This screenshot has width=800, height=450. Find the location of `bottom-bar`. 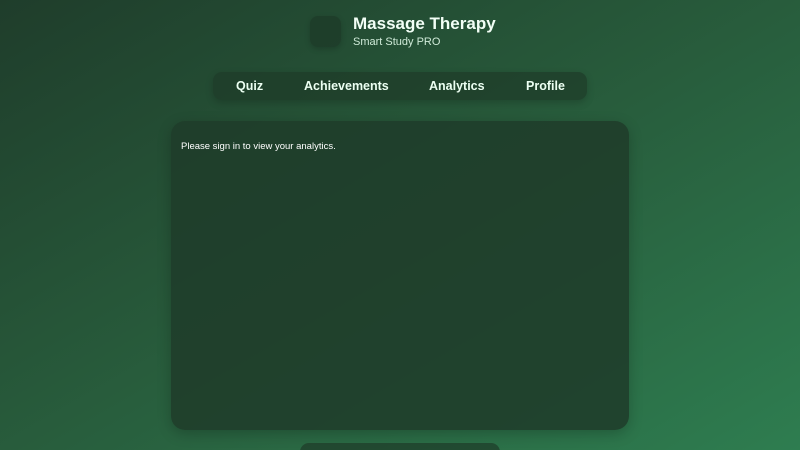

bottom-bar is located at coordinates (400, 446).